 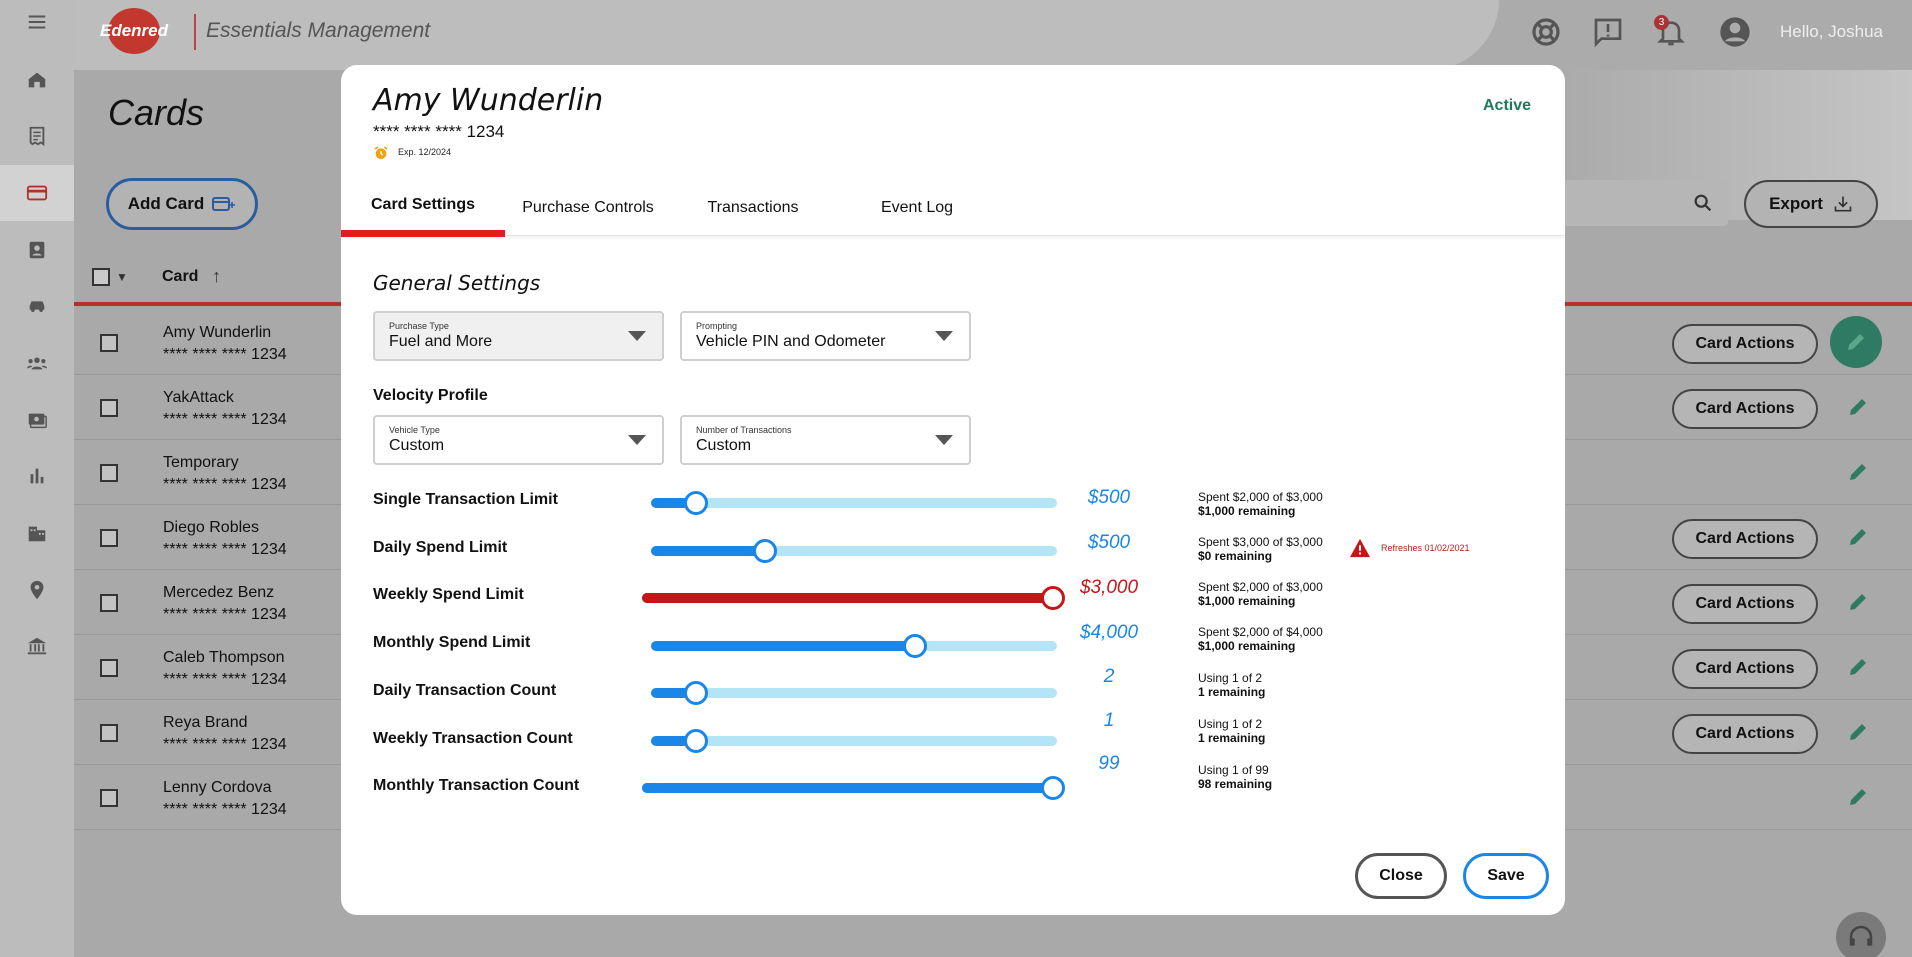 What do you see at coordinates (419, 326) in the screenshot?
I see `purchase-type-label: Purchase Type` at bounding box center [419, 326].